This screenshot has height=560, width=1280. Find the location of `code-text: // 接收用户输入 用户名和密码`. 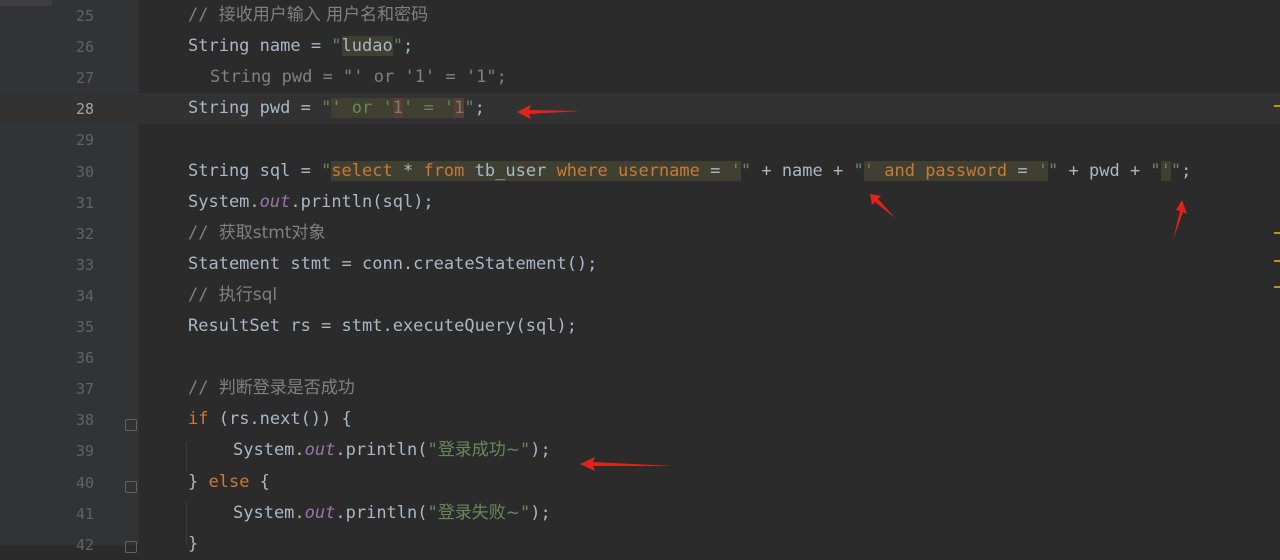

code-text: // 接收用户输入 用户名和密码 is located at coordinates (308, 15).